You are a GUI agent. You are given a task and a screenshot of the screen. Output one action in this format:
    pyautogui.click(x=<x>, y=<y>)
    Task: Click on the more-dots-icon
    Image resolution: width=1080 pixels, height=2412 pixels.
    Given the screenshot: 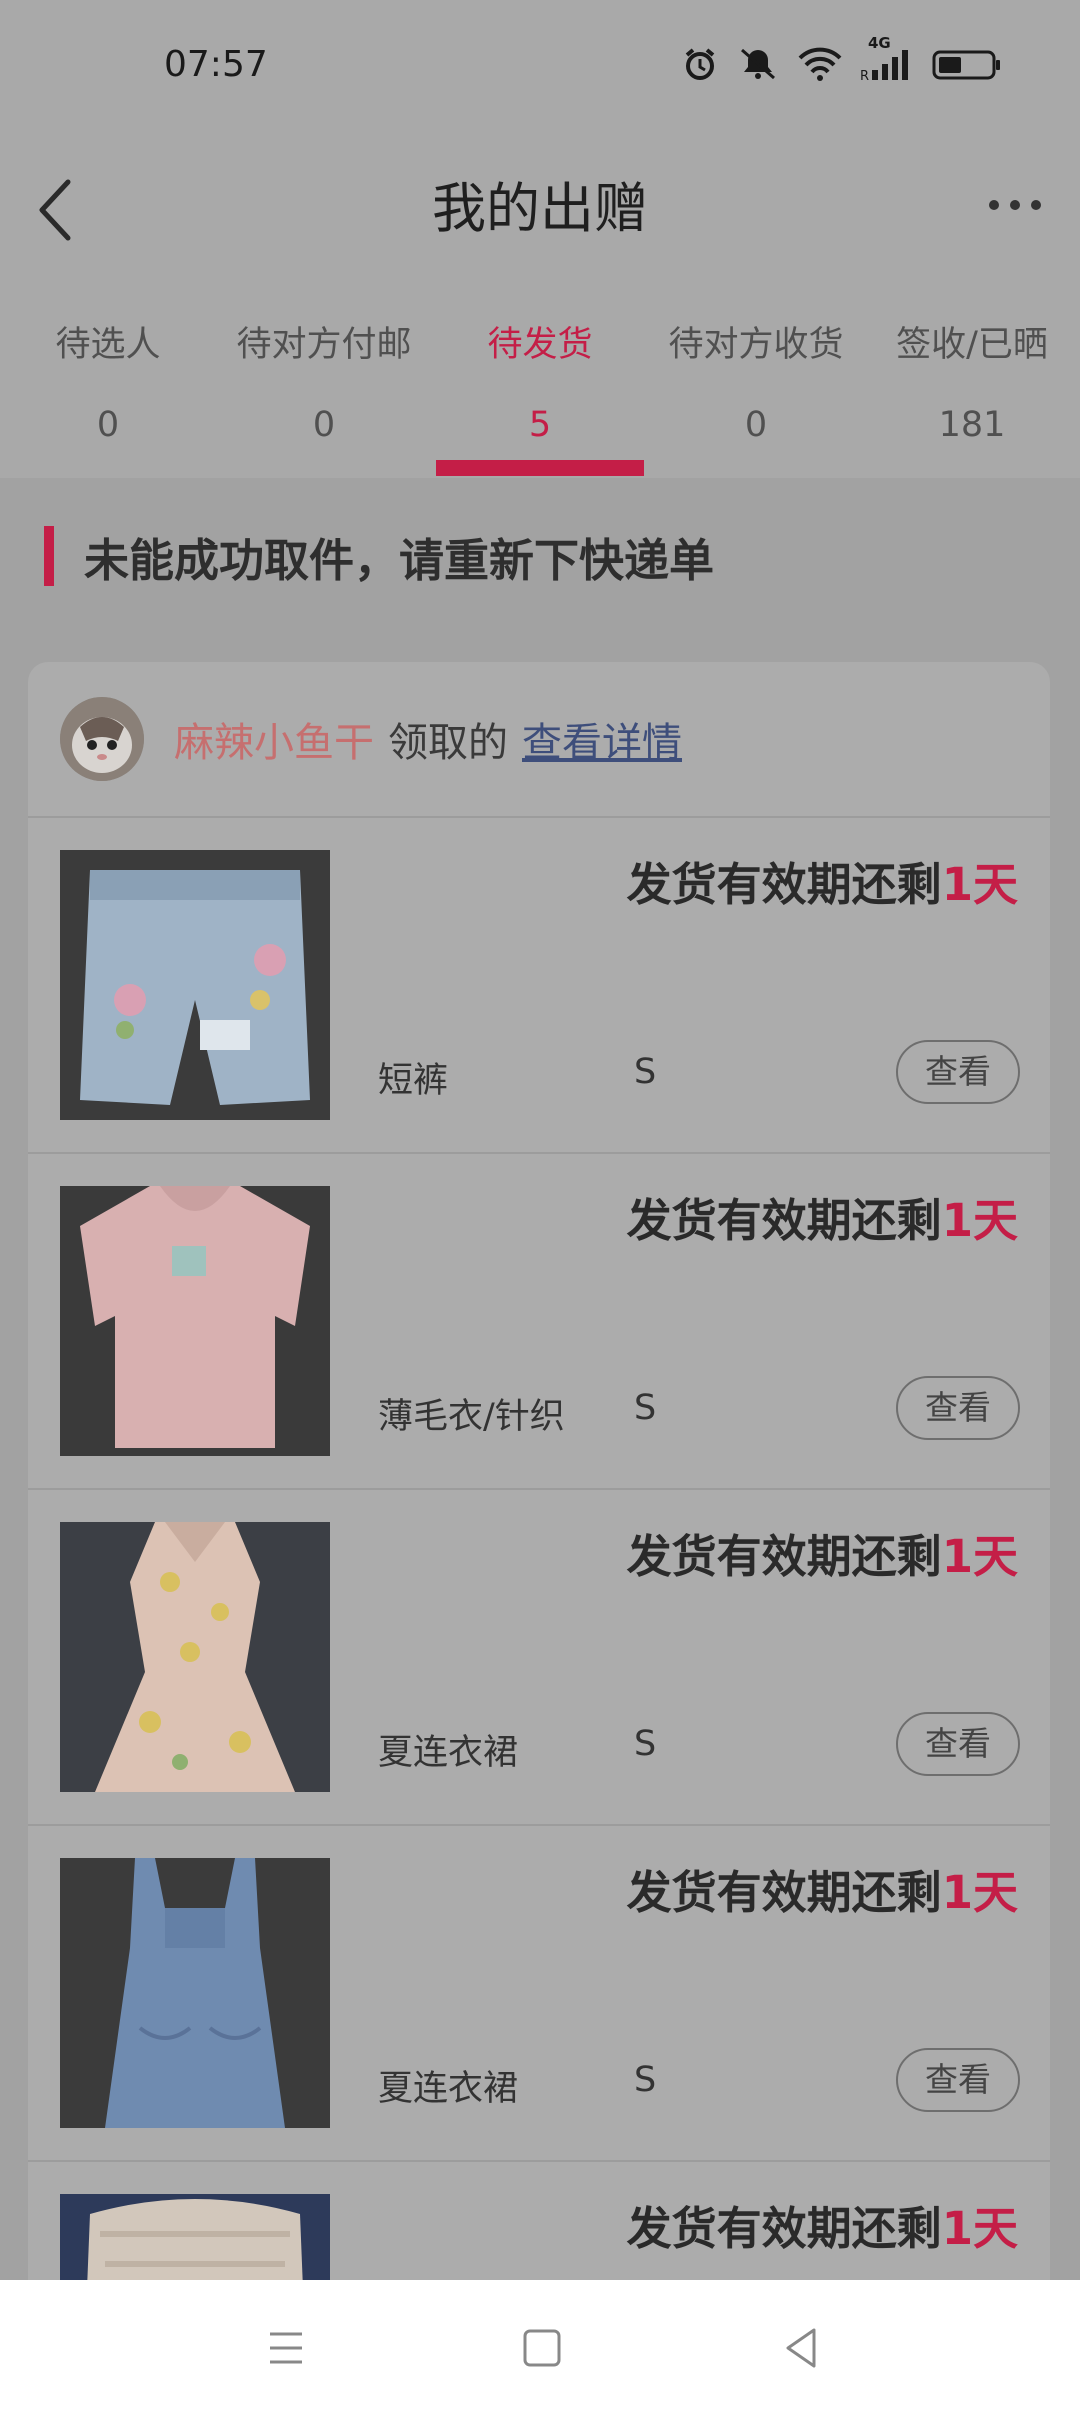 What is the action you would take?
    pyautogui.click(x=1015, y=205)
    